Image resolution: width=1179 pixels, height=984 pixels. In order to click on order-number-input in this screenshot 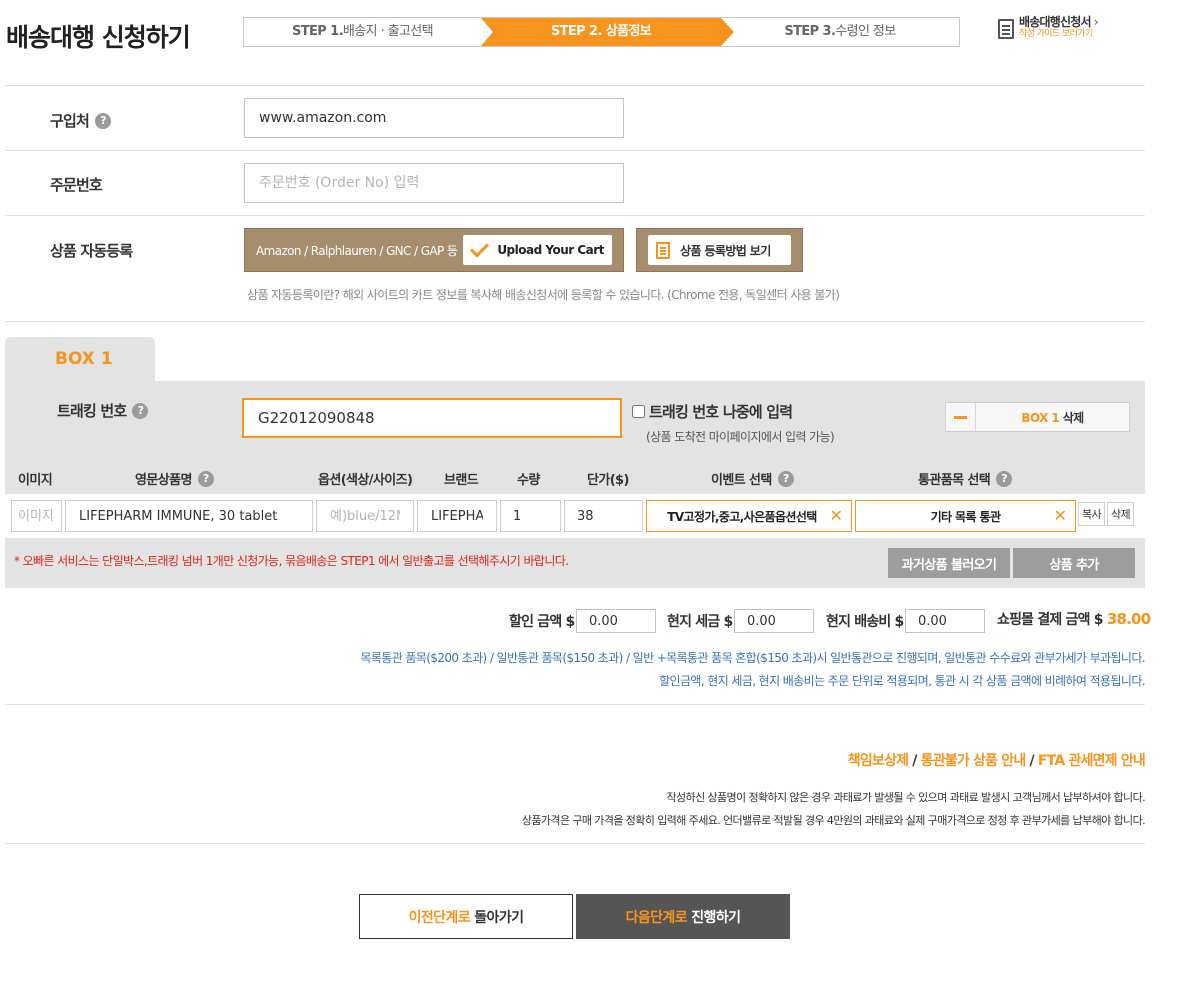, I will do `click(434, 183)`.